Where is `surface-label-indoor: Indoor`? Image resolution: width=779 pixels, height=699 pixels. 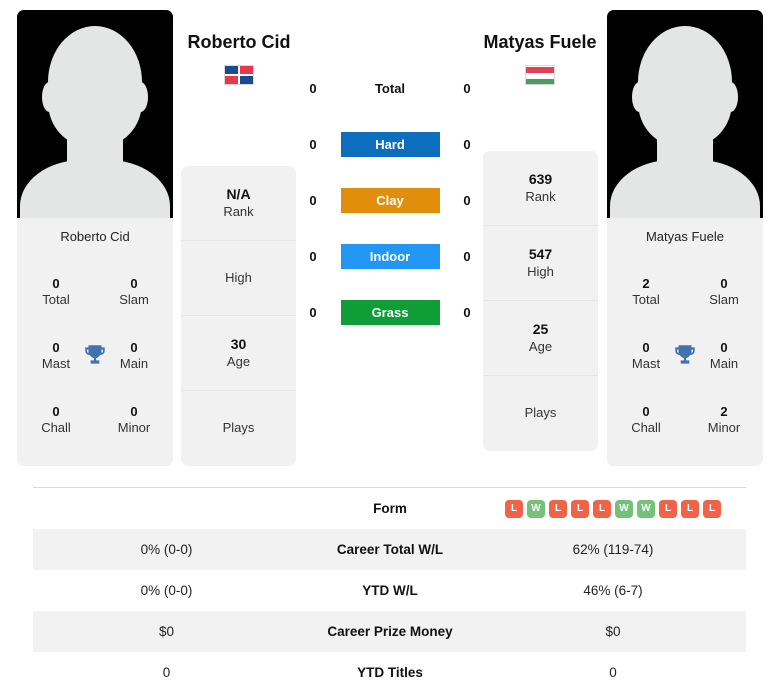 surface-label-indoor: Indoor is located at coordinates (390, 256).